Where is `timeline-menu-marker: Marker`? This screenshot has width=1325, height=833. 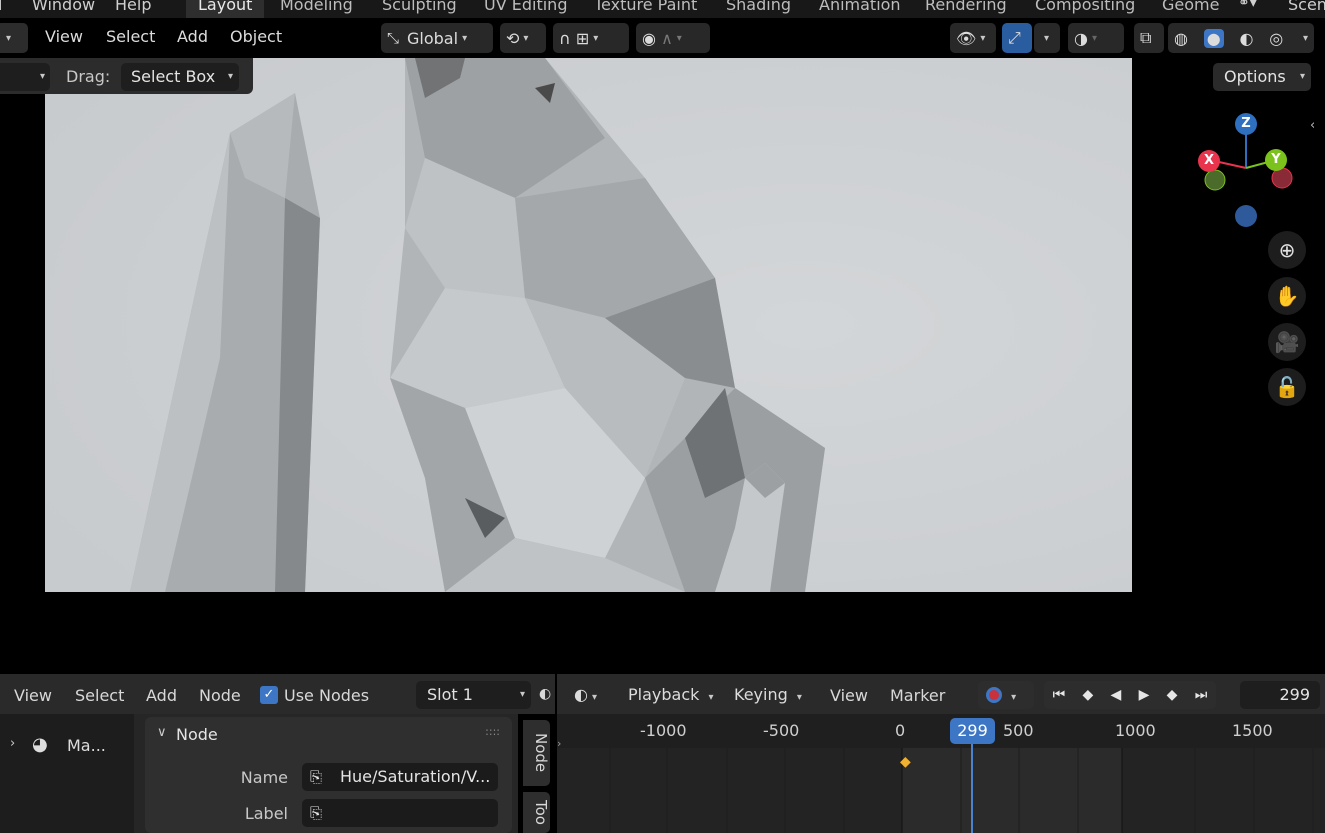 timeline-menu-marker: Marker is located at coordinates (917, 695).